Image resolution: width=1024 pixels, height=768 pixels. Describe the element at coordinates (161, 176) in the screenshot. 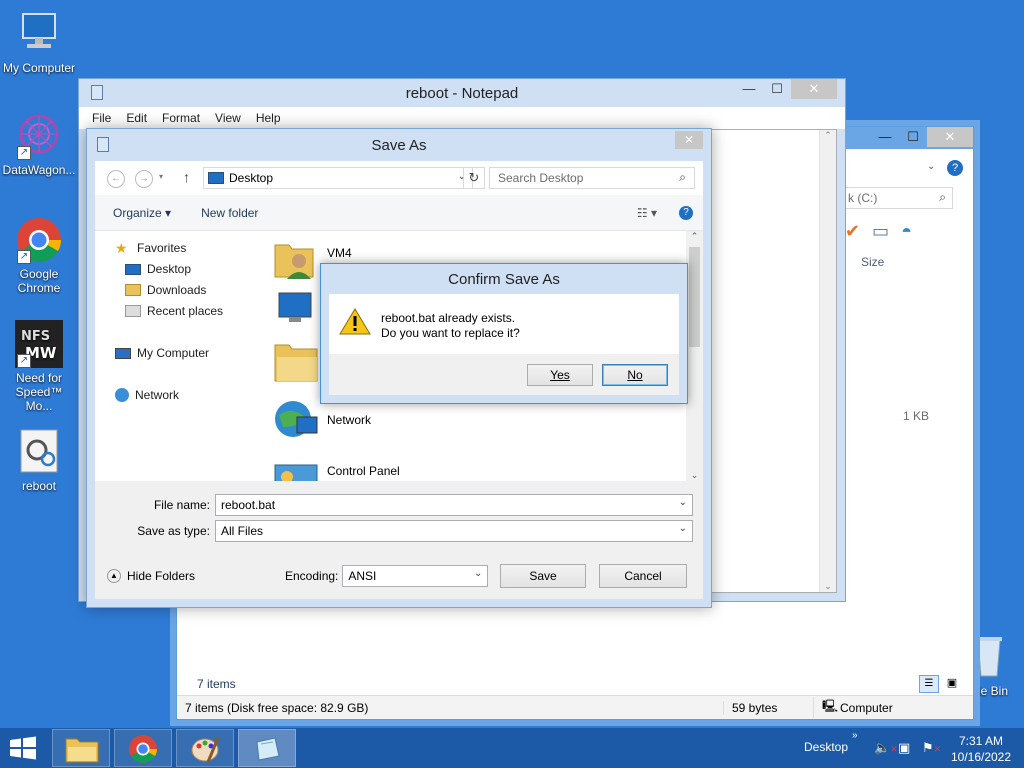

I see `recent-dropdown-icon: ▾` at that location.